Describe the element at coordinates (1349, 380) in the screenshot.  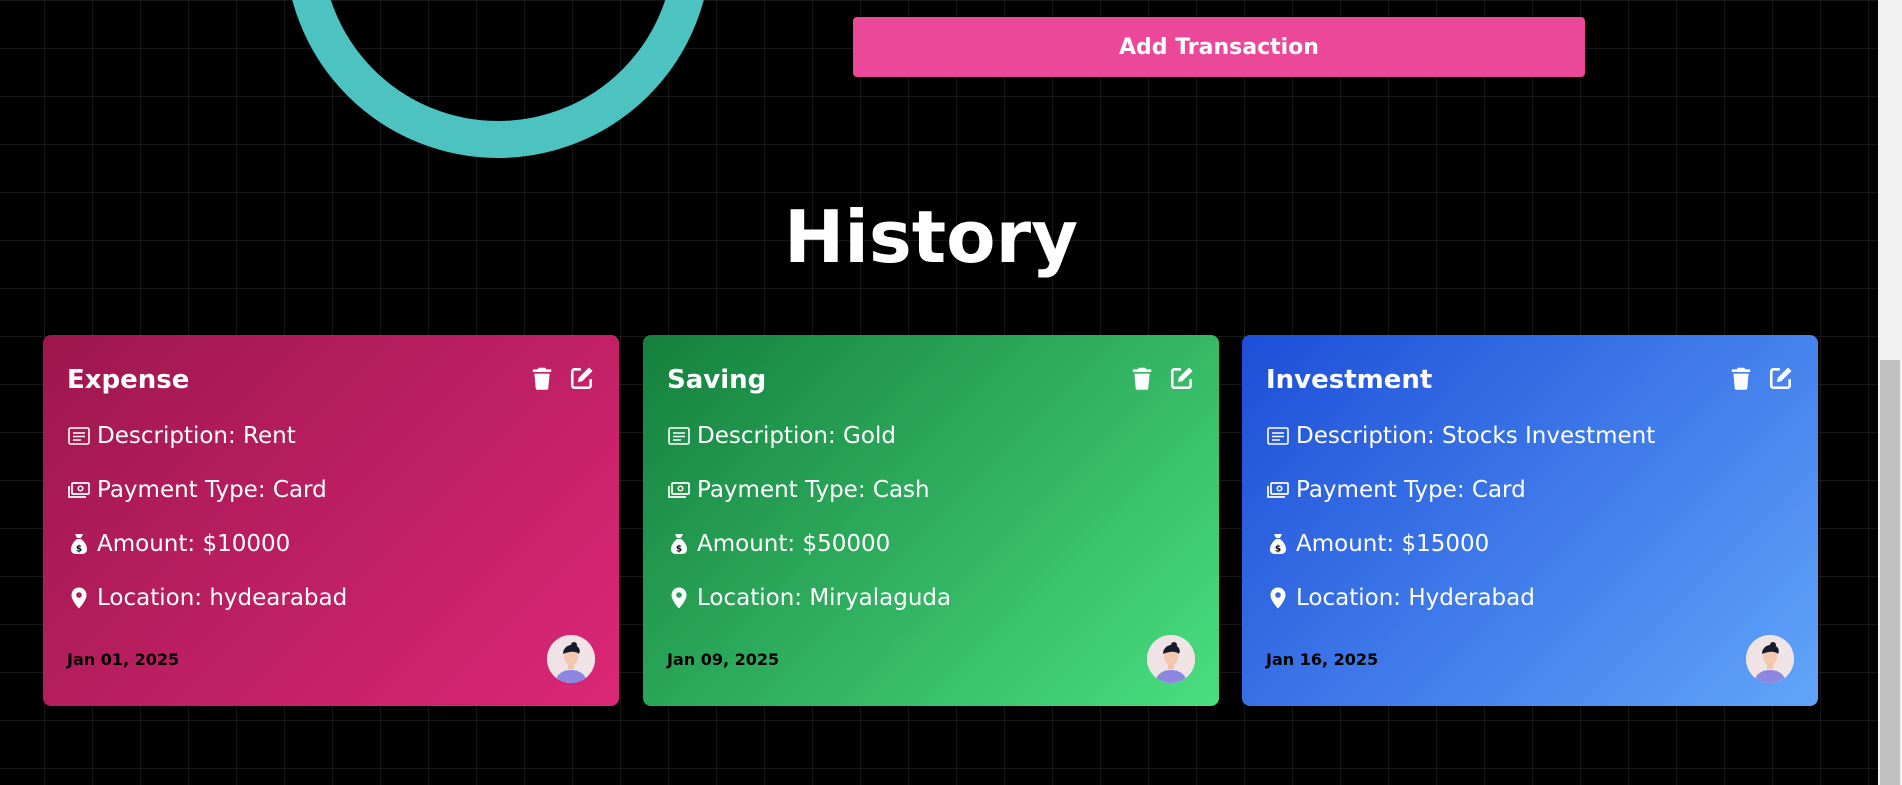
I see `card-category: Investment` at that location.